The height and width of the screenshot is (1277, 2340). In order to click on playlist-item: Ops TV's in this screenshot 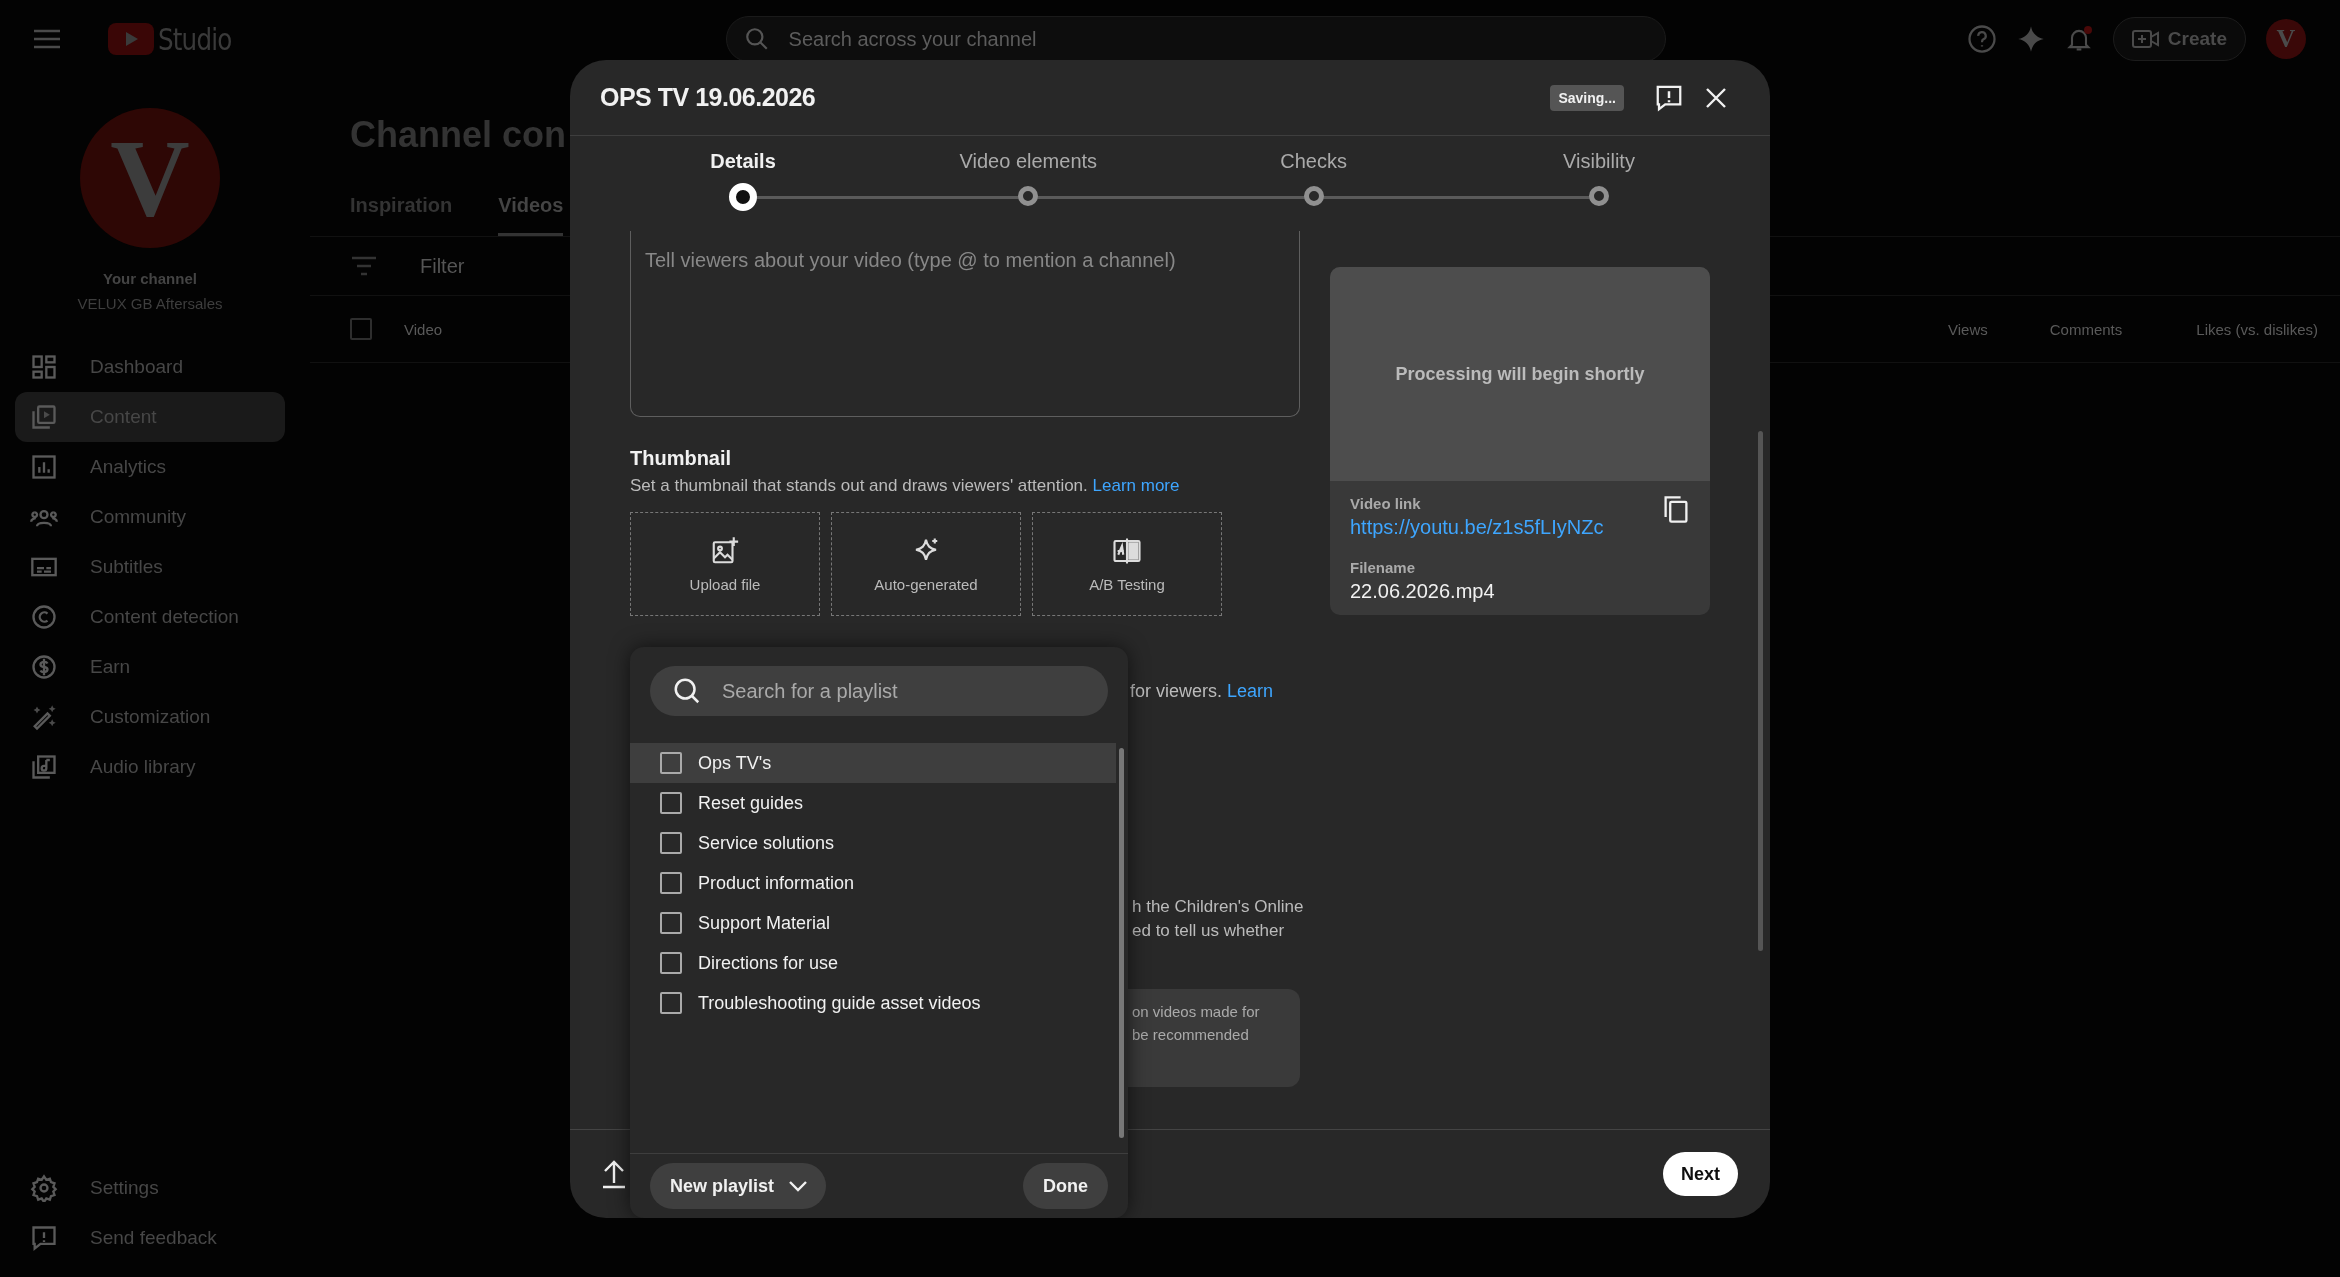, I will do `click(873, 763)`.